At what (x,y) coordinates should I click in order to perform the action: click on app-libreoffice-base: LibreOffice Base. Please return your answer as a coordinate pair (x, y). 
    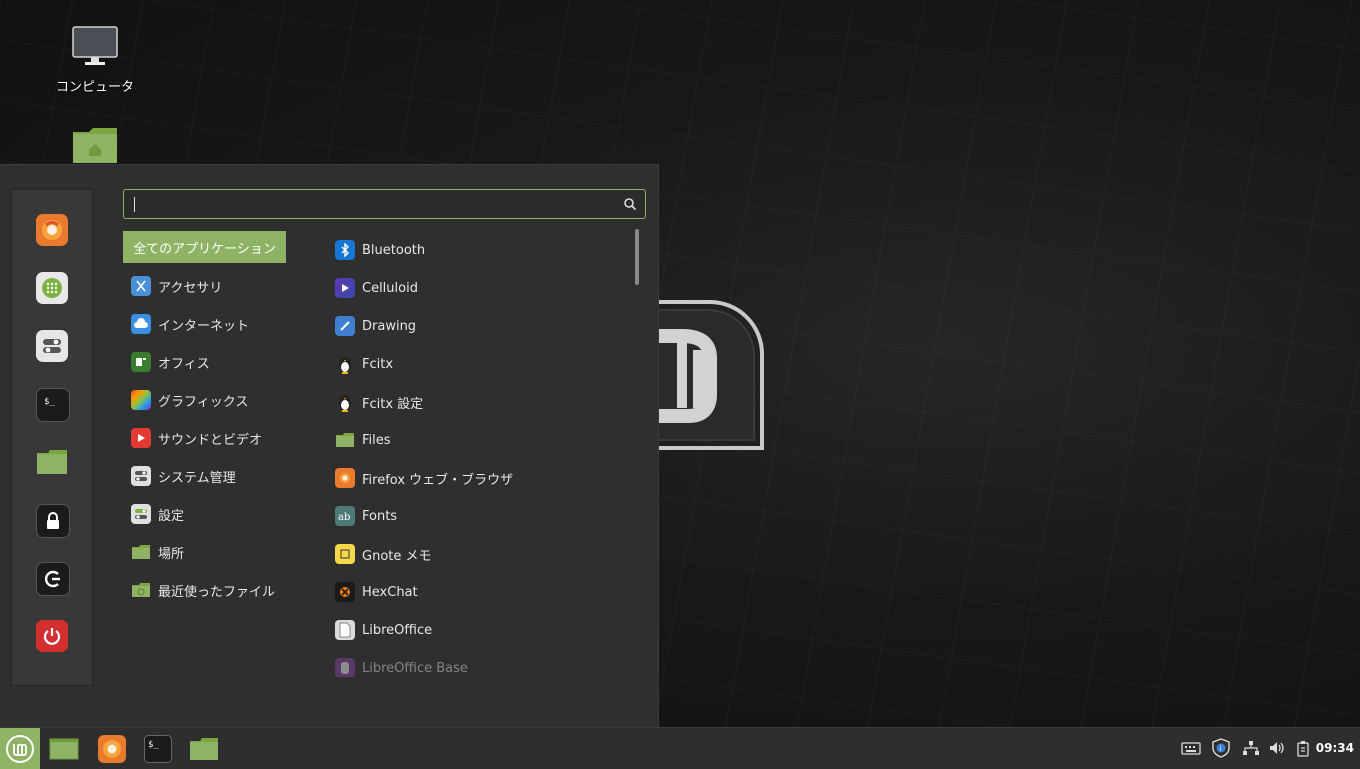
    Looking at the image, I should click on (477, 663).